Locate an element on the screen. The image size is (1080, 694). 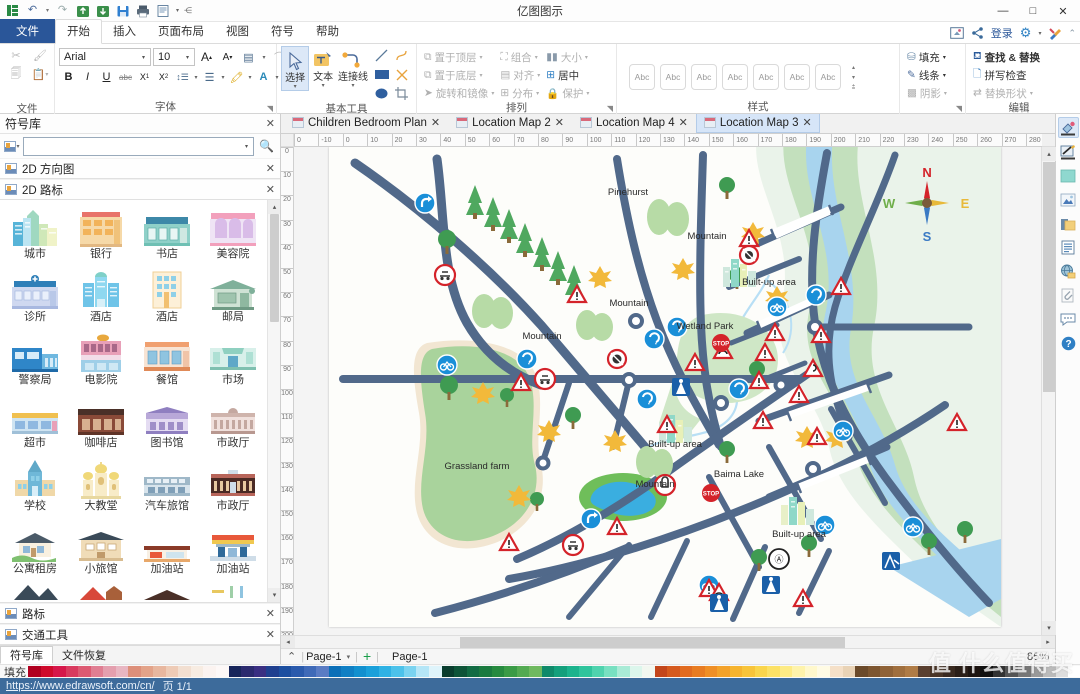
theme-color-pane-icon is located at coordinates (1068, 175).